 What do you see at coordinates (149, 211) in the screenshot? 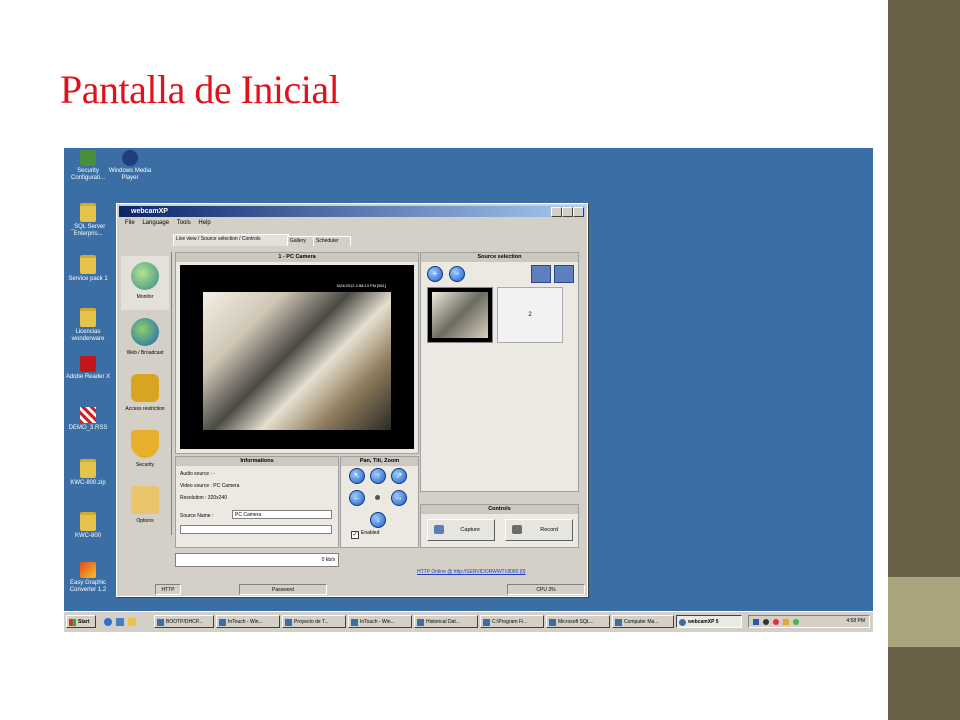
I see `window-title: webcamXP` at bounding box center [149, 211].